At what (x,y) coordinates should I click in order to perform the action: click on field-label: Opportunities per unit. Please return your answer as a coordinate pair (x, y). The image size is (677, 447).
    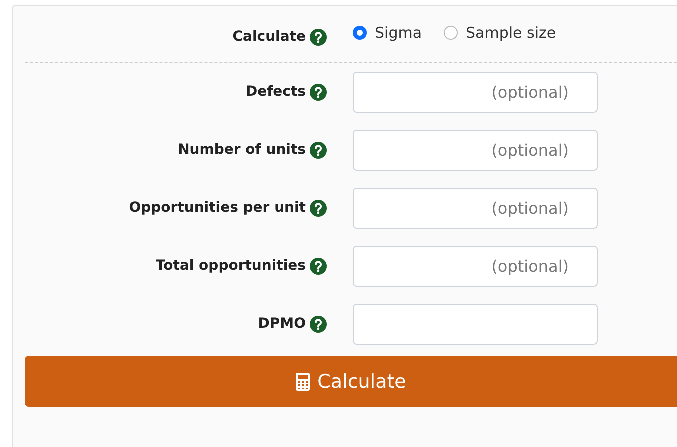
    Looking at the image, I should click on (217, 208).